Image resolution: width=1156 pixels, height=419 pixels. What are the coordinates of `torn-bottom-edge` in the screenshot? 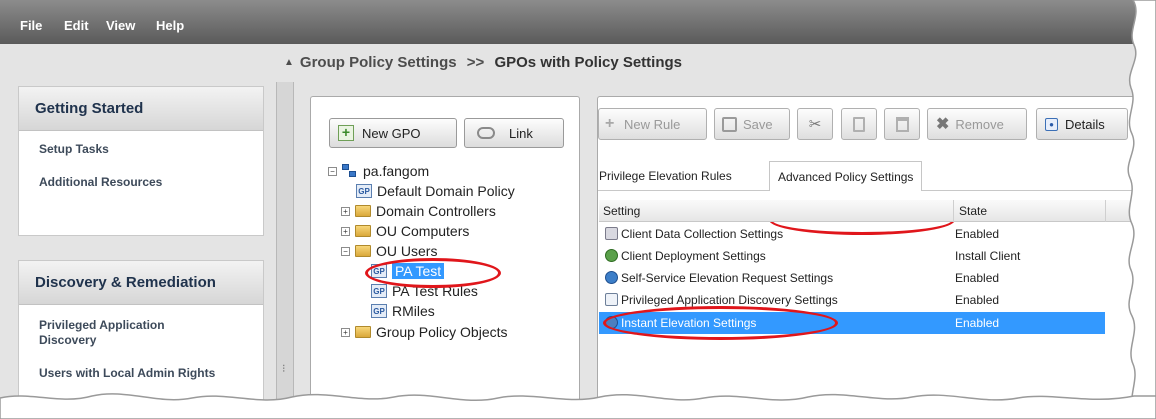 It's located at (578, 406).